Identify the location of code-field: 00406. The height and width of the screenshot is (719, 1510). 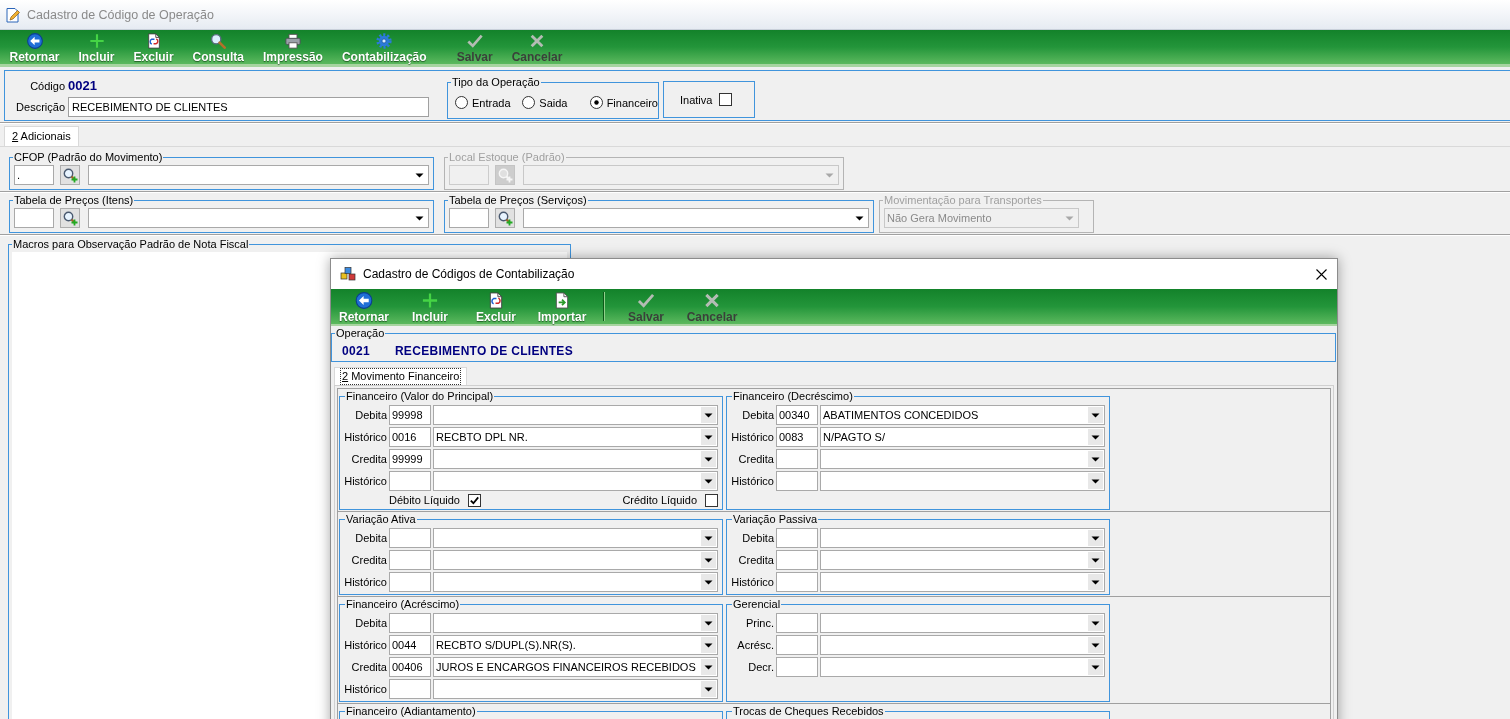
(410, 667).